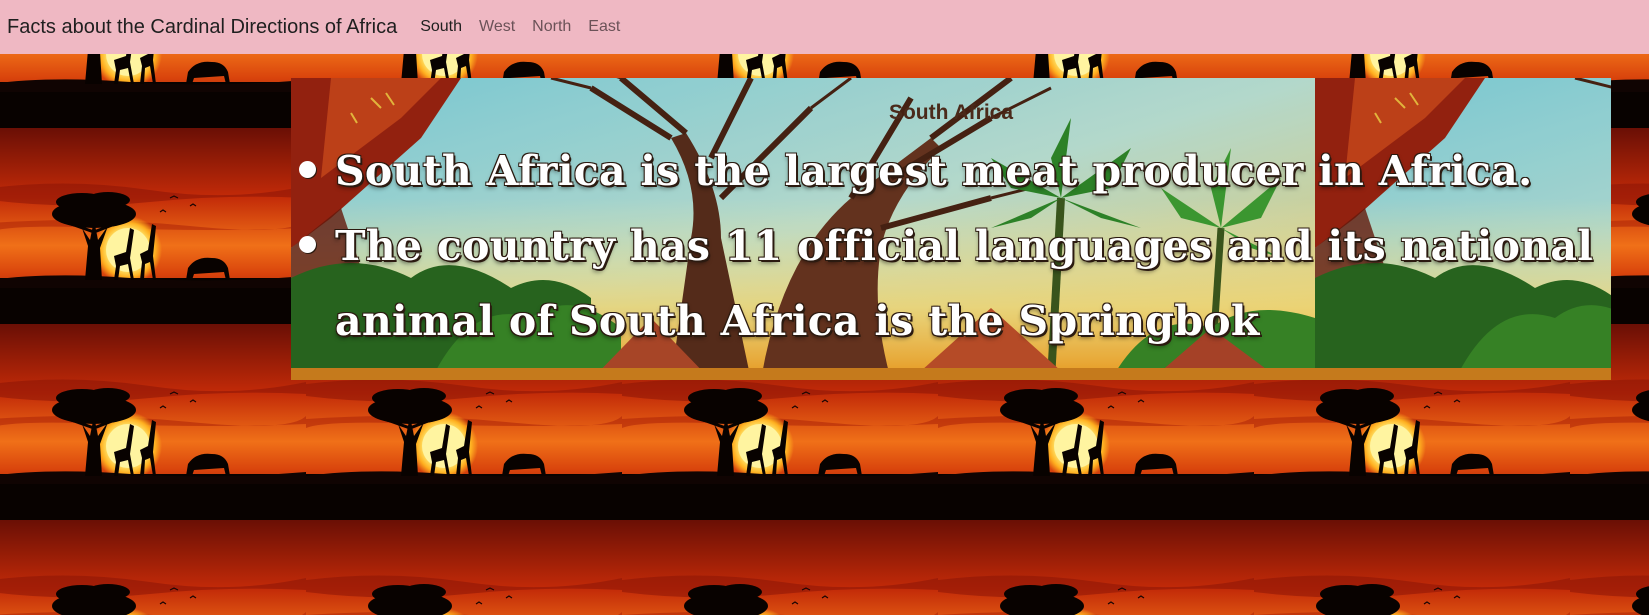  What do you see at coordinates (951, 113) in the screenshot?
I see `section-title: South Africa` at bounding box center [951, 113].